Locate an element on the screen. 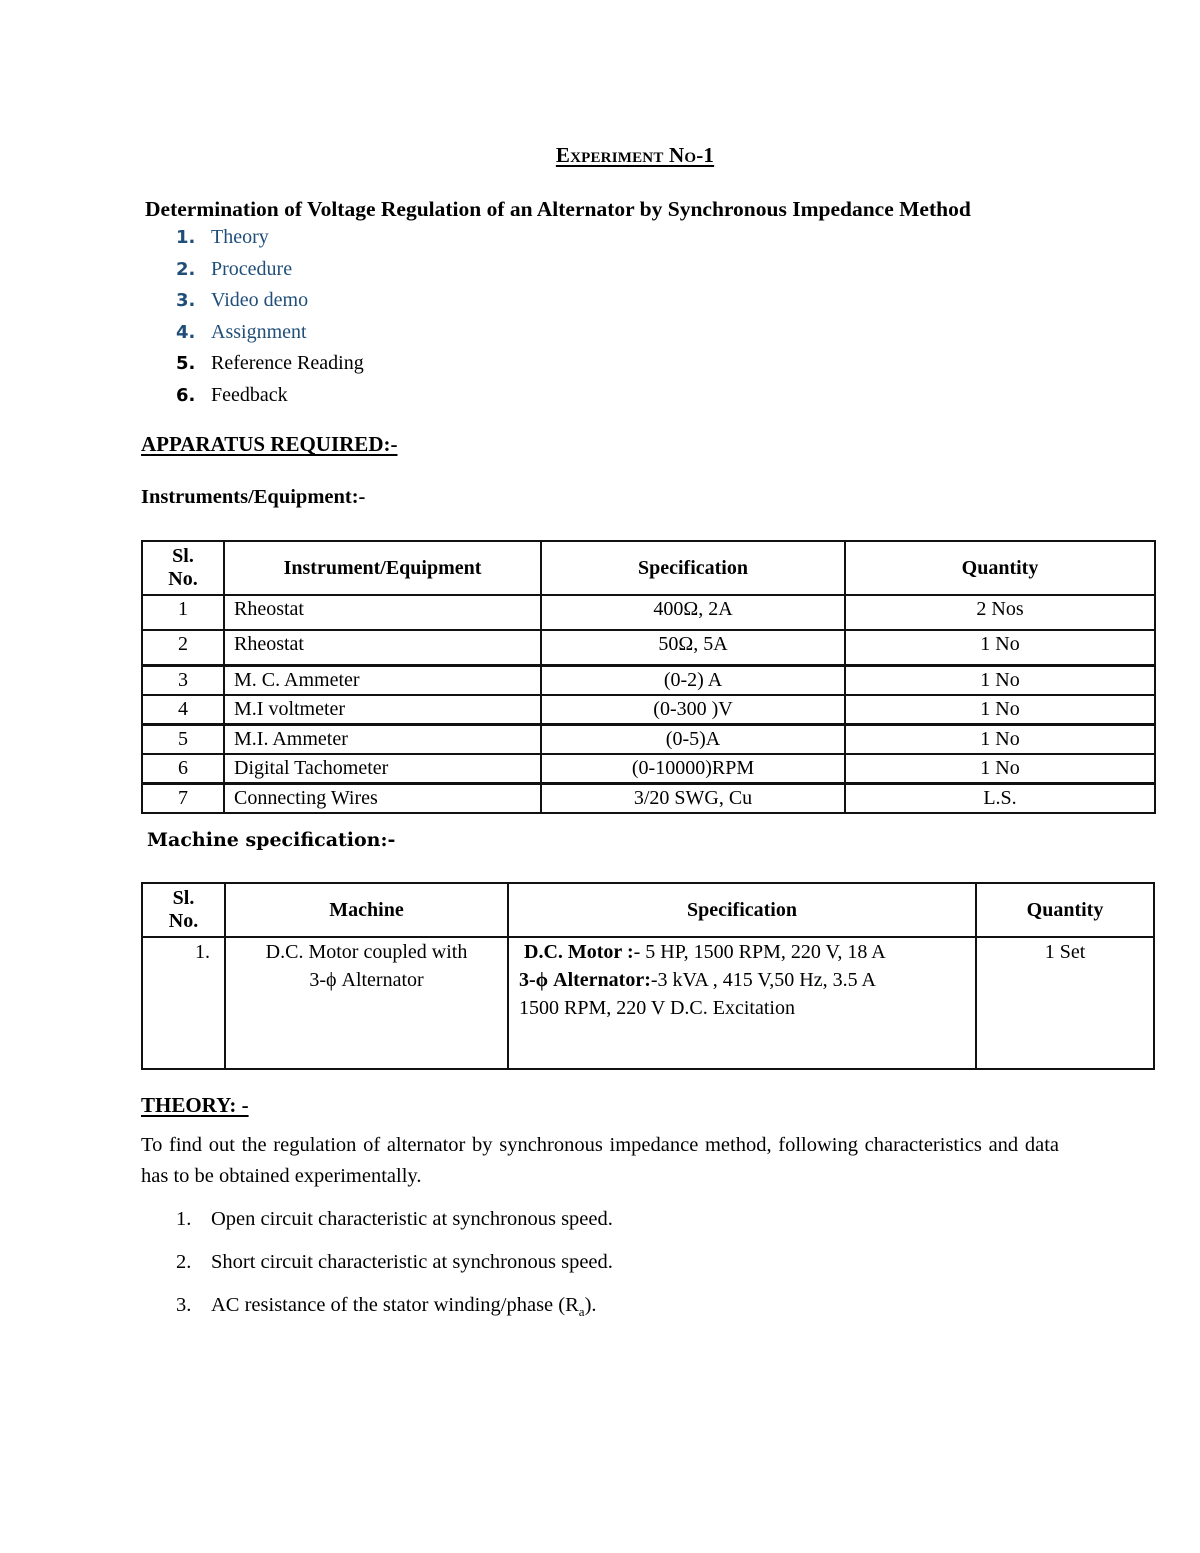 The width and height of the screenshot is (1200, 1553). table-header-row: Sl. No. Machine Specification Quantity is located at coordinates (648, 910).